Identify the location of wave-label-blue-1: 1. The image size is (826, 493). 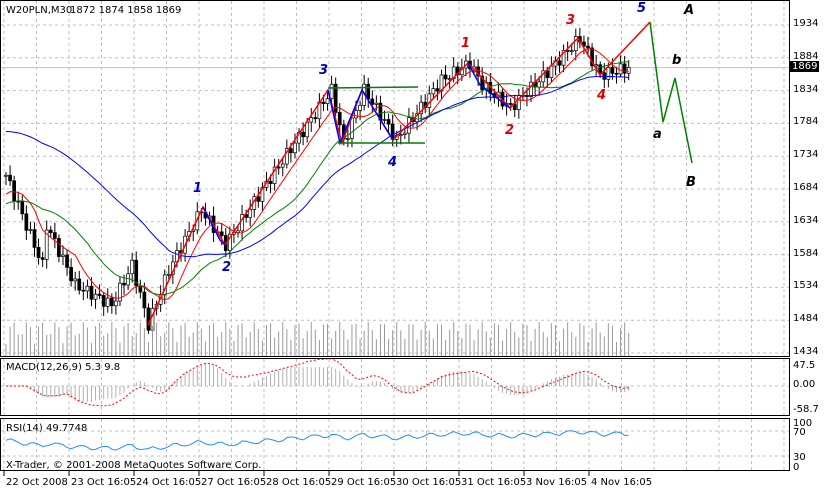
(198, 188).